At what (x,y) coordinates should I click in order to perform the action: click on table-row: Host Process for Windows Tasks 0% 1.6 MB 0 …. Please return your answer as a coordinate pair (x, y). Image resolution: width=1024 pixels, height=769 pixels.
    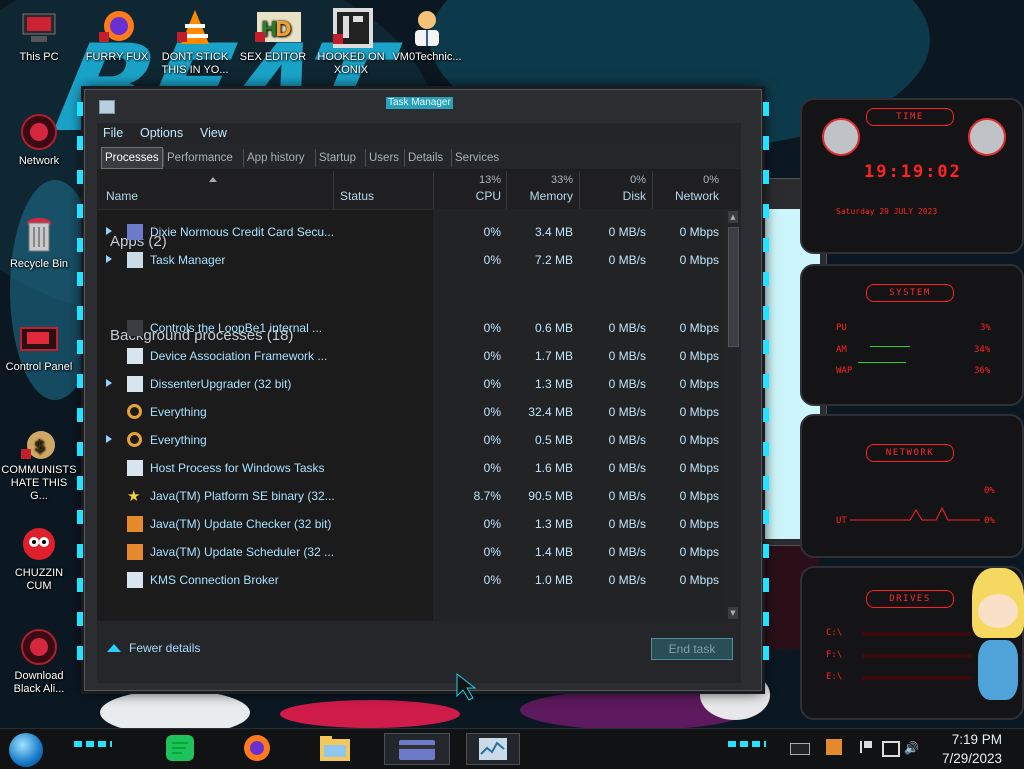
    Looking at the image, I should click on (411, 469).